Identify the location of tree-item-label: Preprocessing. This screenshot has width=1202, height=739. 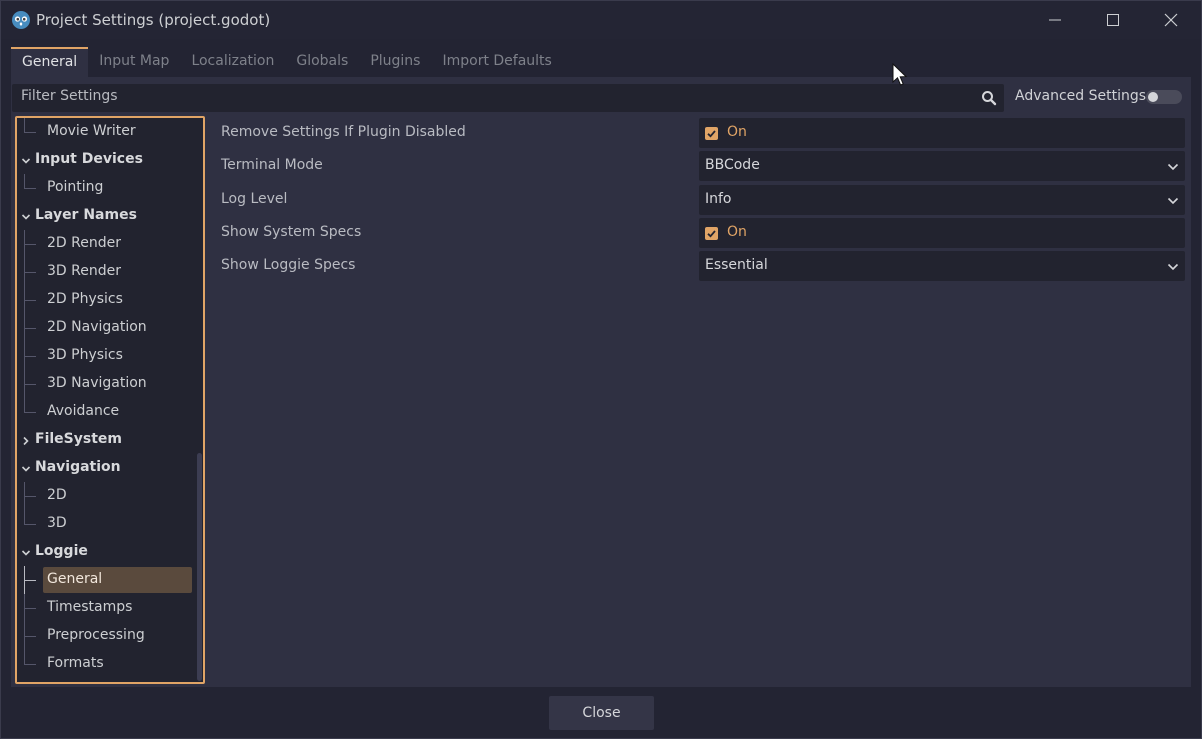
(96, 635).